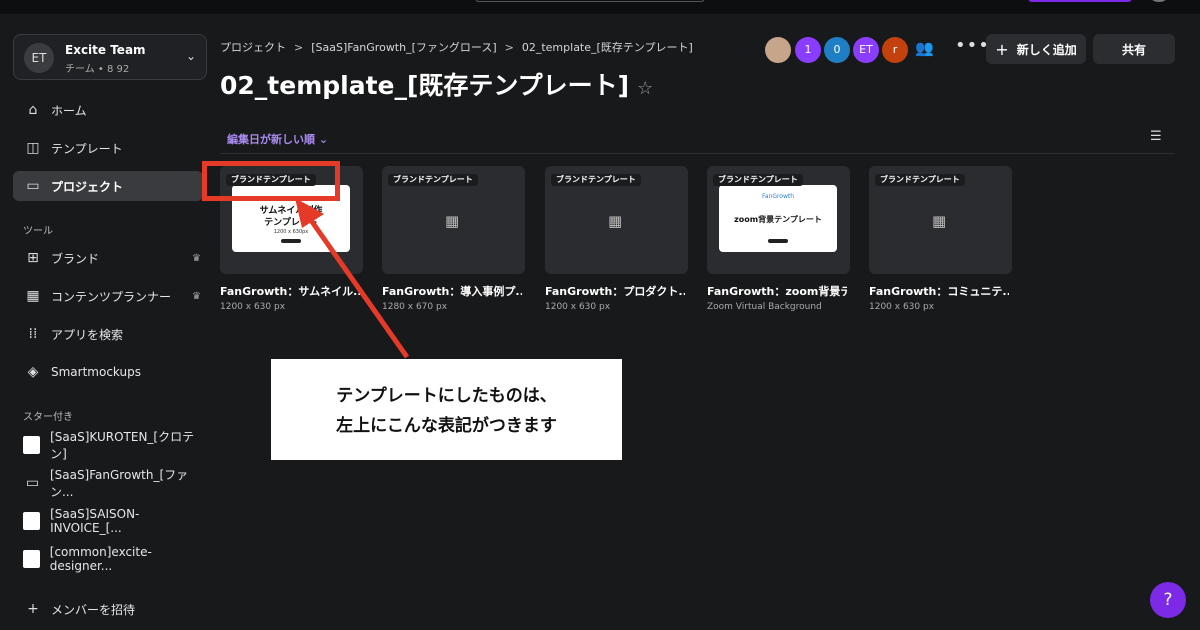 The image size is (1200, 630). Describe the element at coordinates (1168, 600) in the screenshot. I see `help-button: ?` at that location.